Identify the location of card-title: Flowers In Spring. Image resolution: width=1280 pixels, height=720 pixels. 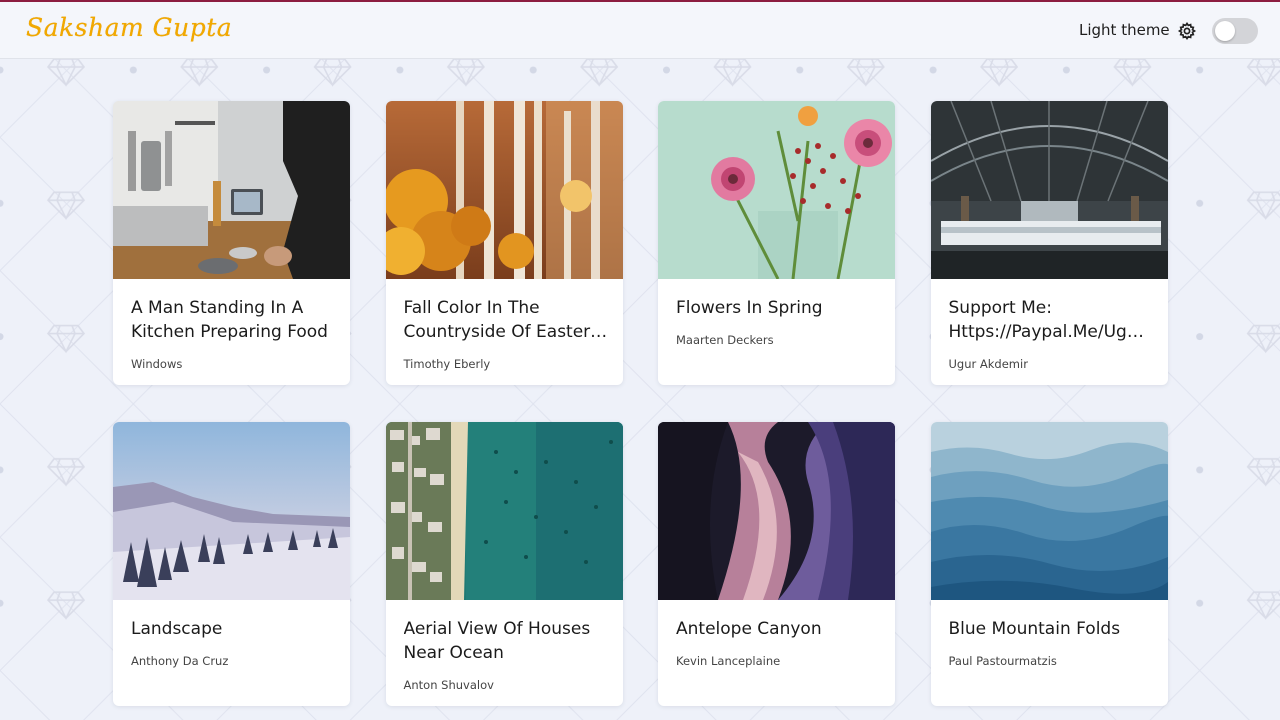
(749, 308).